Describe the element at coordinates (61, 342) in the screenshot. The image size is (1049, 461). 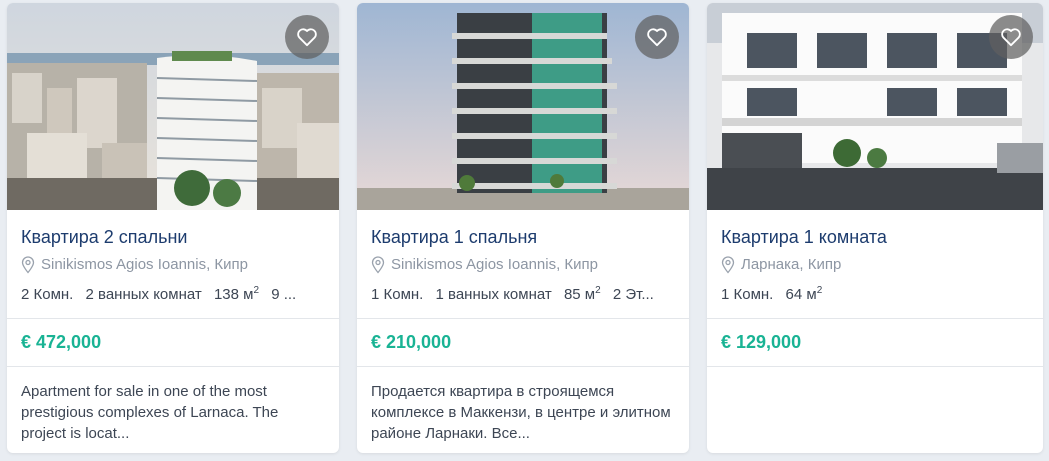
I see `listing-price: € 472,000` at that location.